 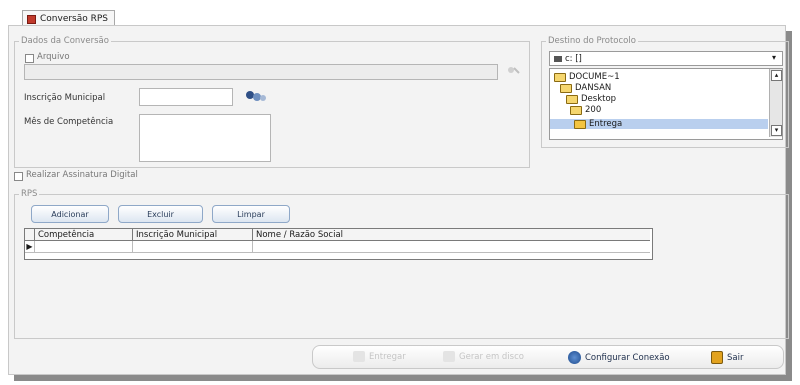 I want to click on inscricao-input, so click(x=186, y=97).